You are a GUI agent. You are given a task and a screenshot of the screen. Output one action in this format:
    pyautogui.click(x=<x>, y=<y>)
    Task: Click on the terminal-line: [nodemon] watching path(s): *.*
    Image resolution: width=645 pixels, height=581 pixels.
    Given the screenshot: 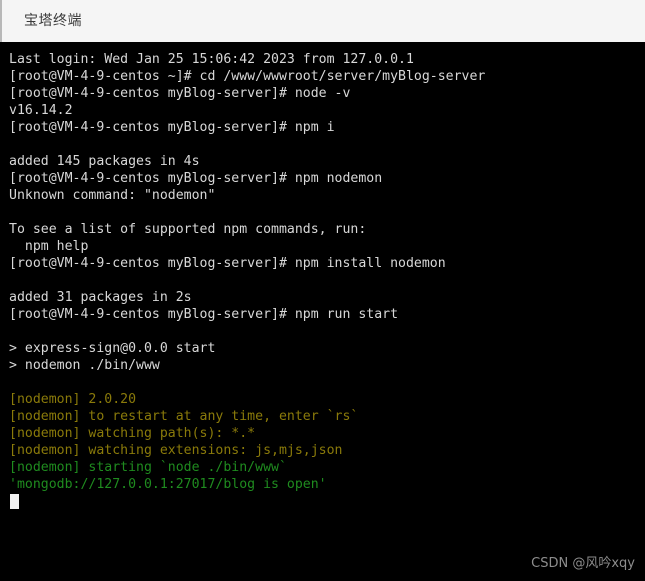 What is the action you would take?
    pyautogui.click(x=132, y=433)
    